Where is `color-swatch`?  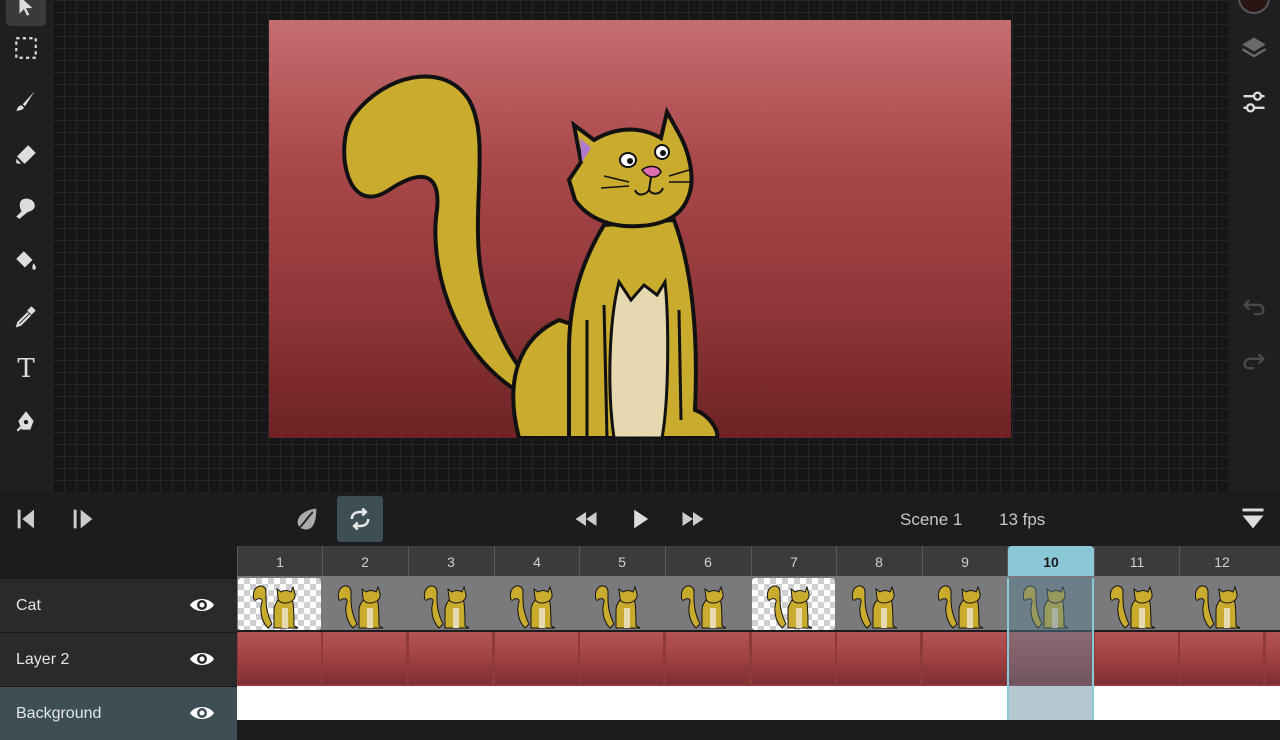 color-swatch is located at coordinates (1254, 7).